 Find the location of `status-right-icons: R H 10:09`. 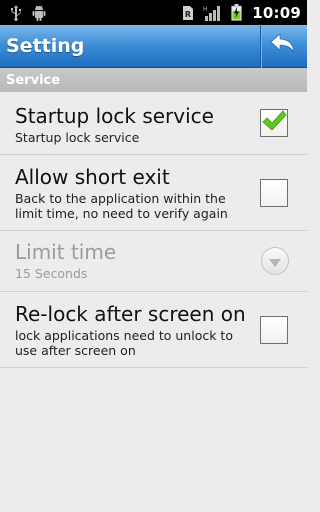

status-right-icons: R H 10:09 is located at coordinates (242, 13).